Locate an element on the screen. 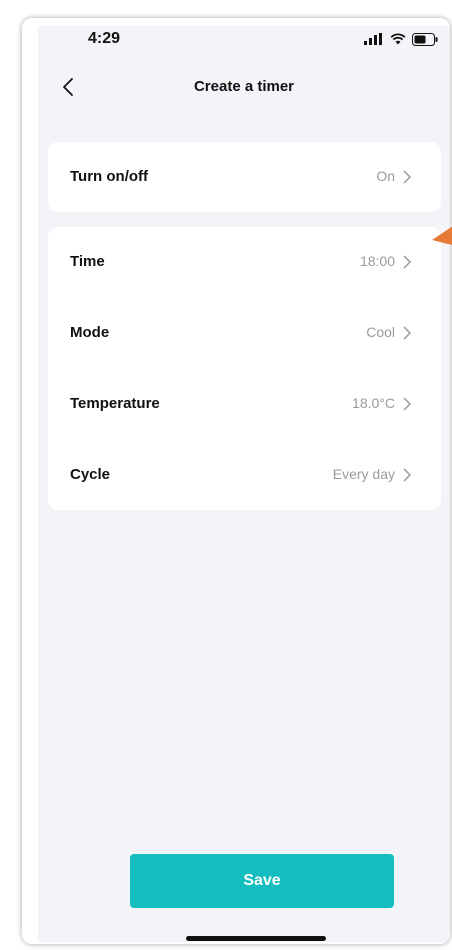 The image size is (452, 950). signal-icon is located at coordinates (373, 39).